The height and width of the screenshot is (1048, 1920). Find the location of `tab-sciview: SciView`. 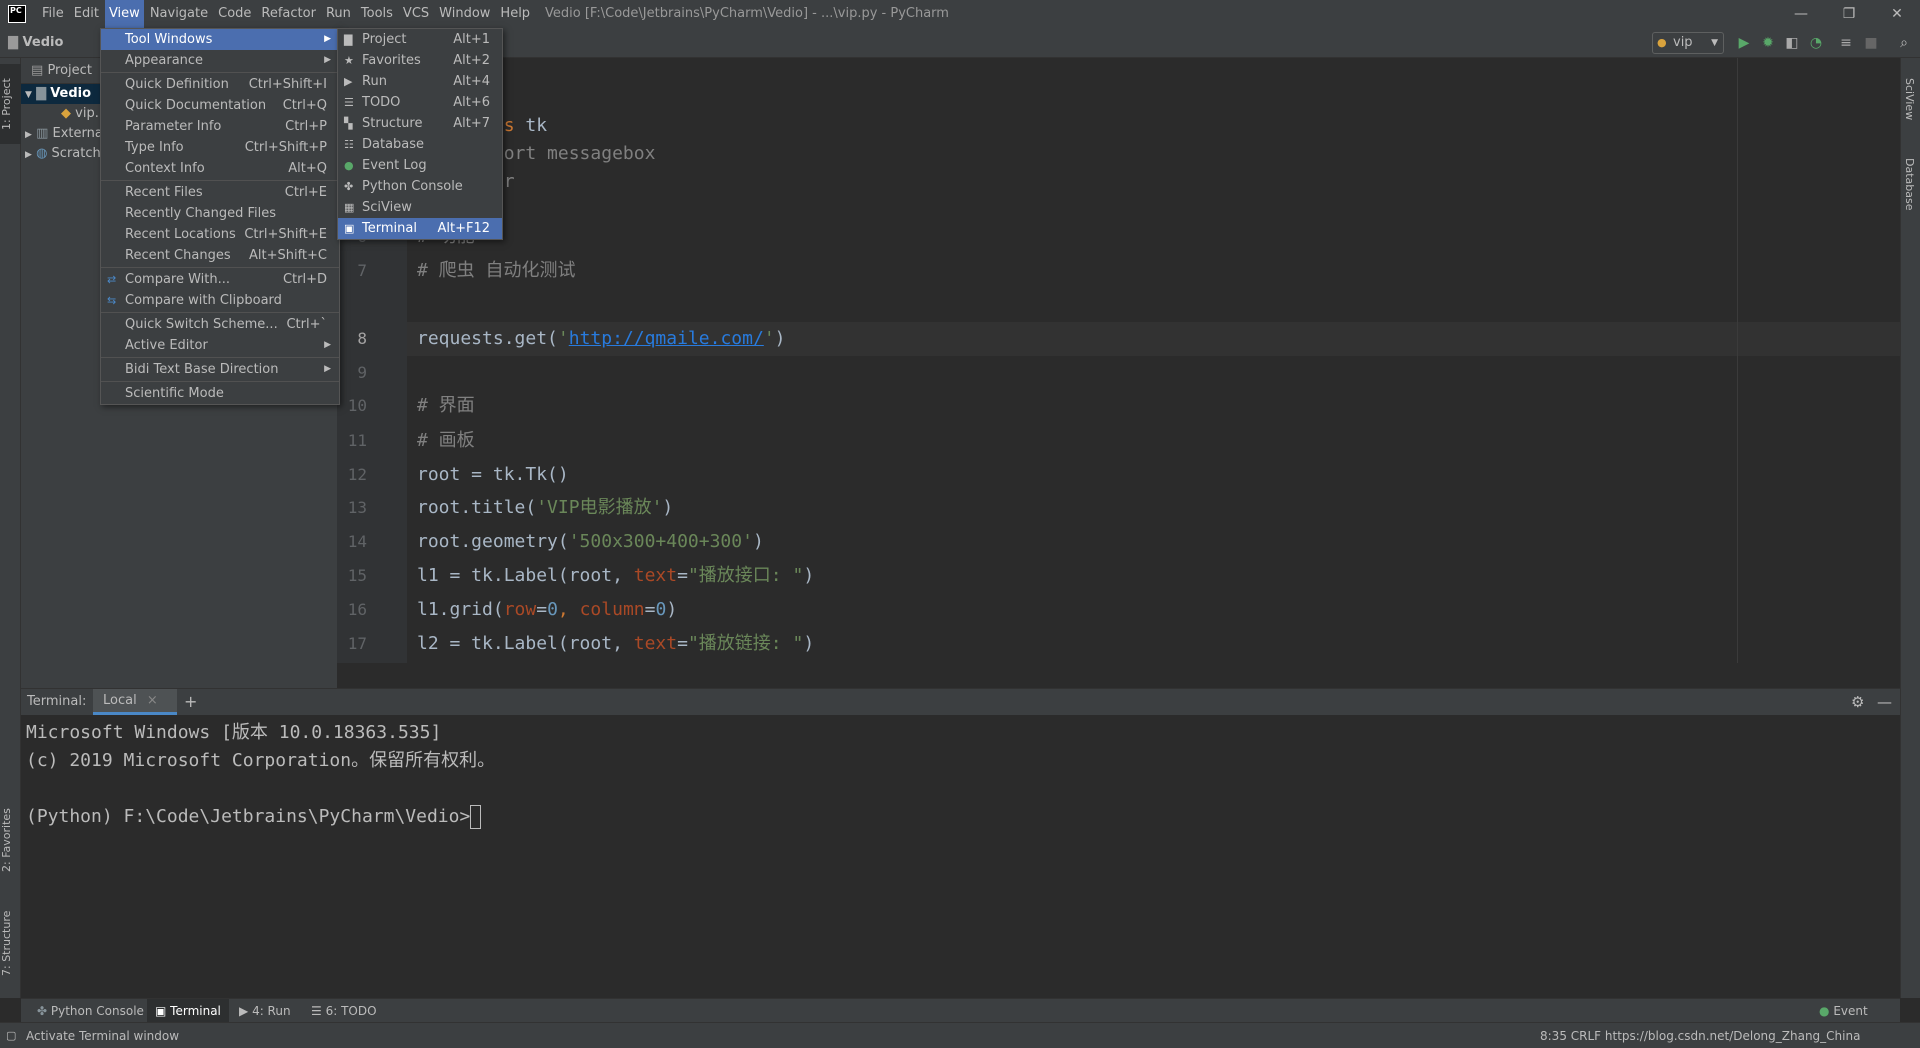

tab-sciview: SciView is located at coordinates (1909, 99).